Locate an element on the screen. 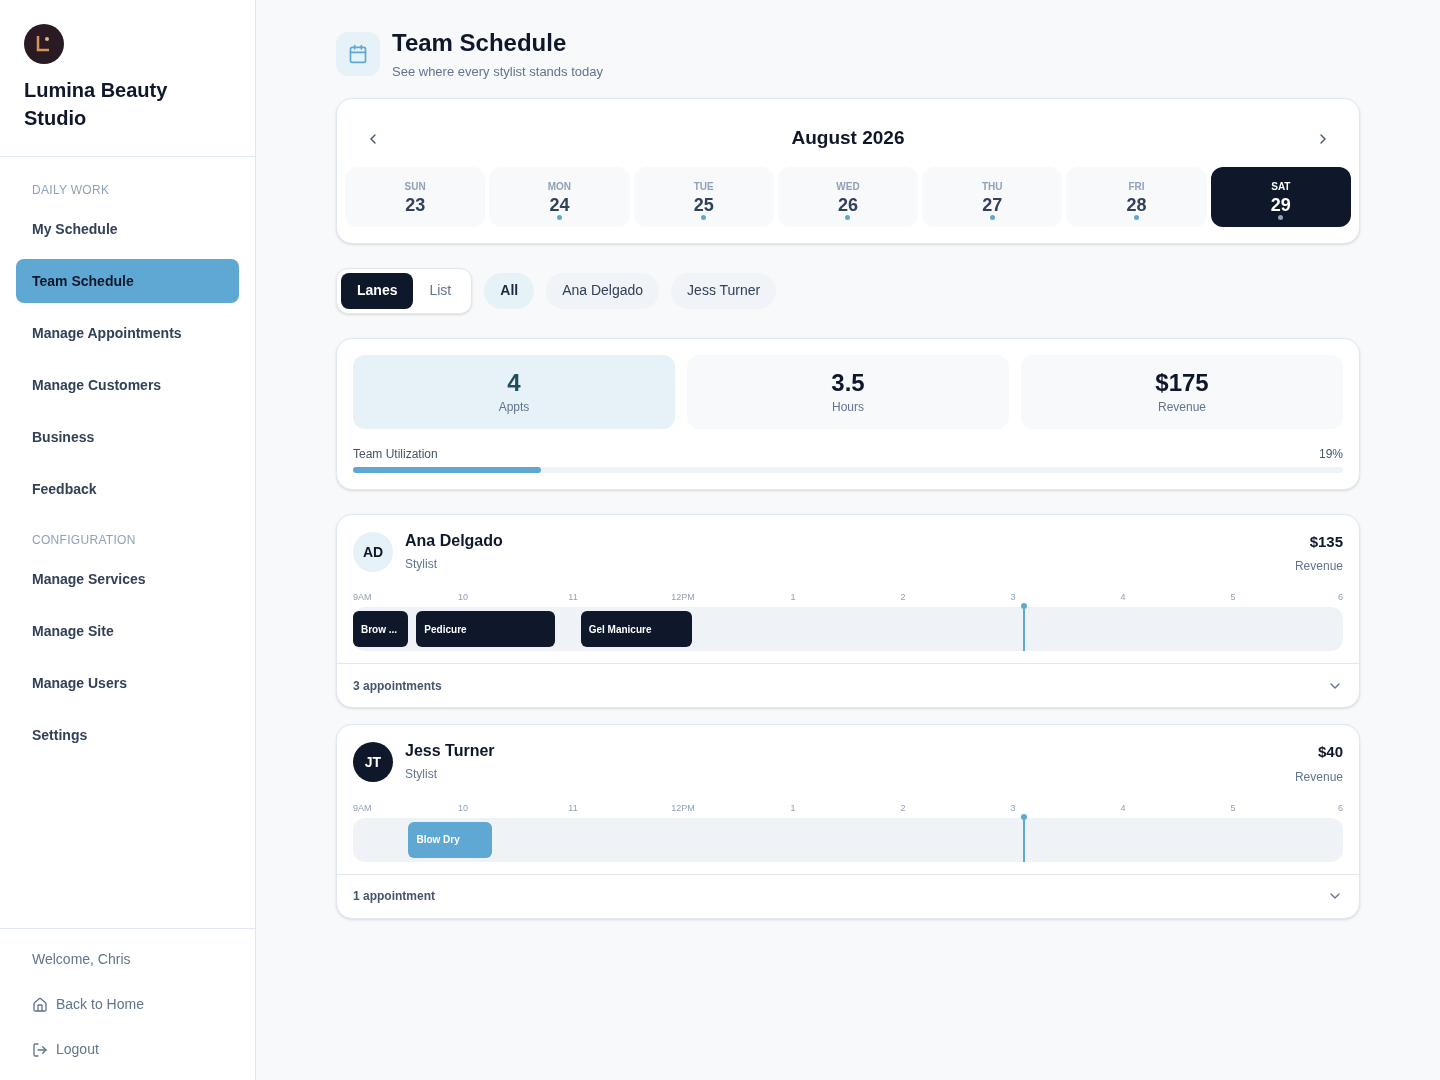 Image resolution: width=1440 pixels, height=1080 pixels. filter-chip: Jess Turner is located at coordinates (724, 290).